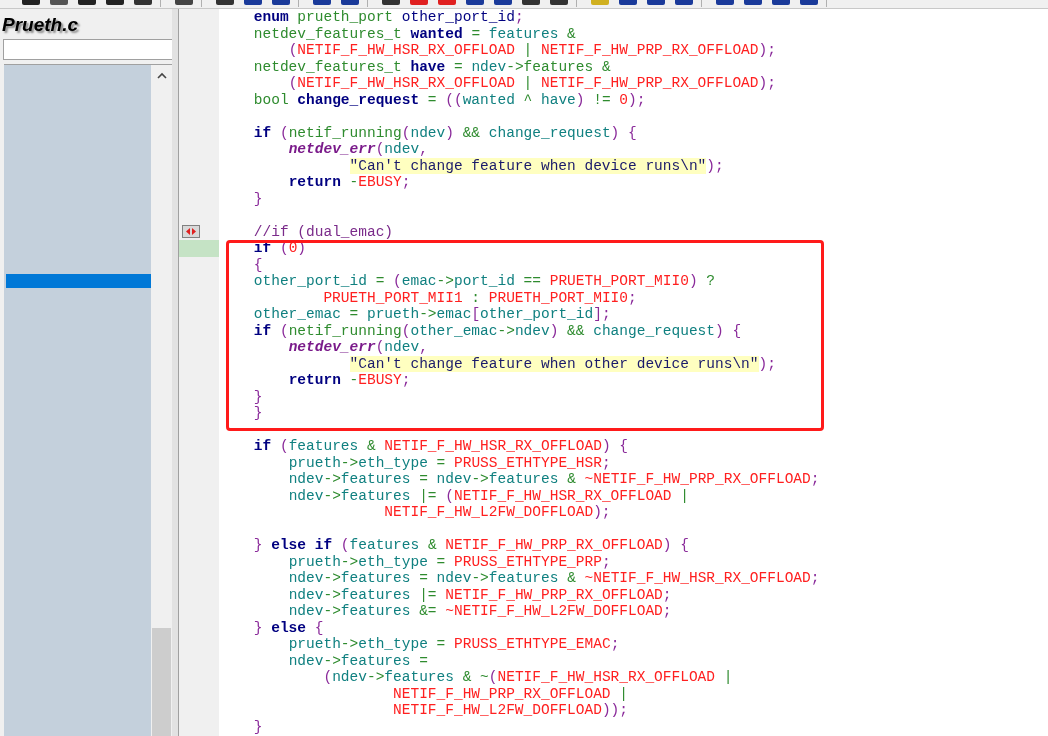  Describe the element at coordinates (479, 594) in the screenshot. I see `code-line: ndev->features |= NETIF_F_HW_PRP_RX_OFFLOAD;` at that location.